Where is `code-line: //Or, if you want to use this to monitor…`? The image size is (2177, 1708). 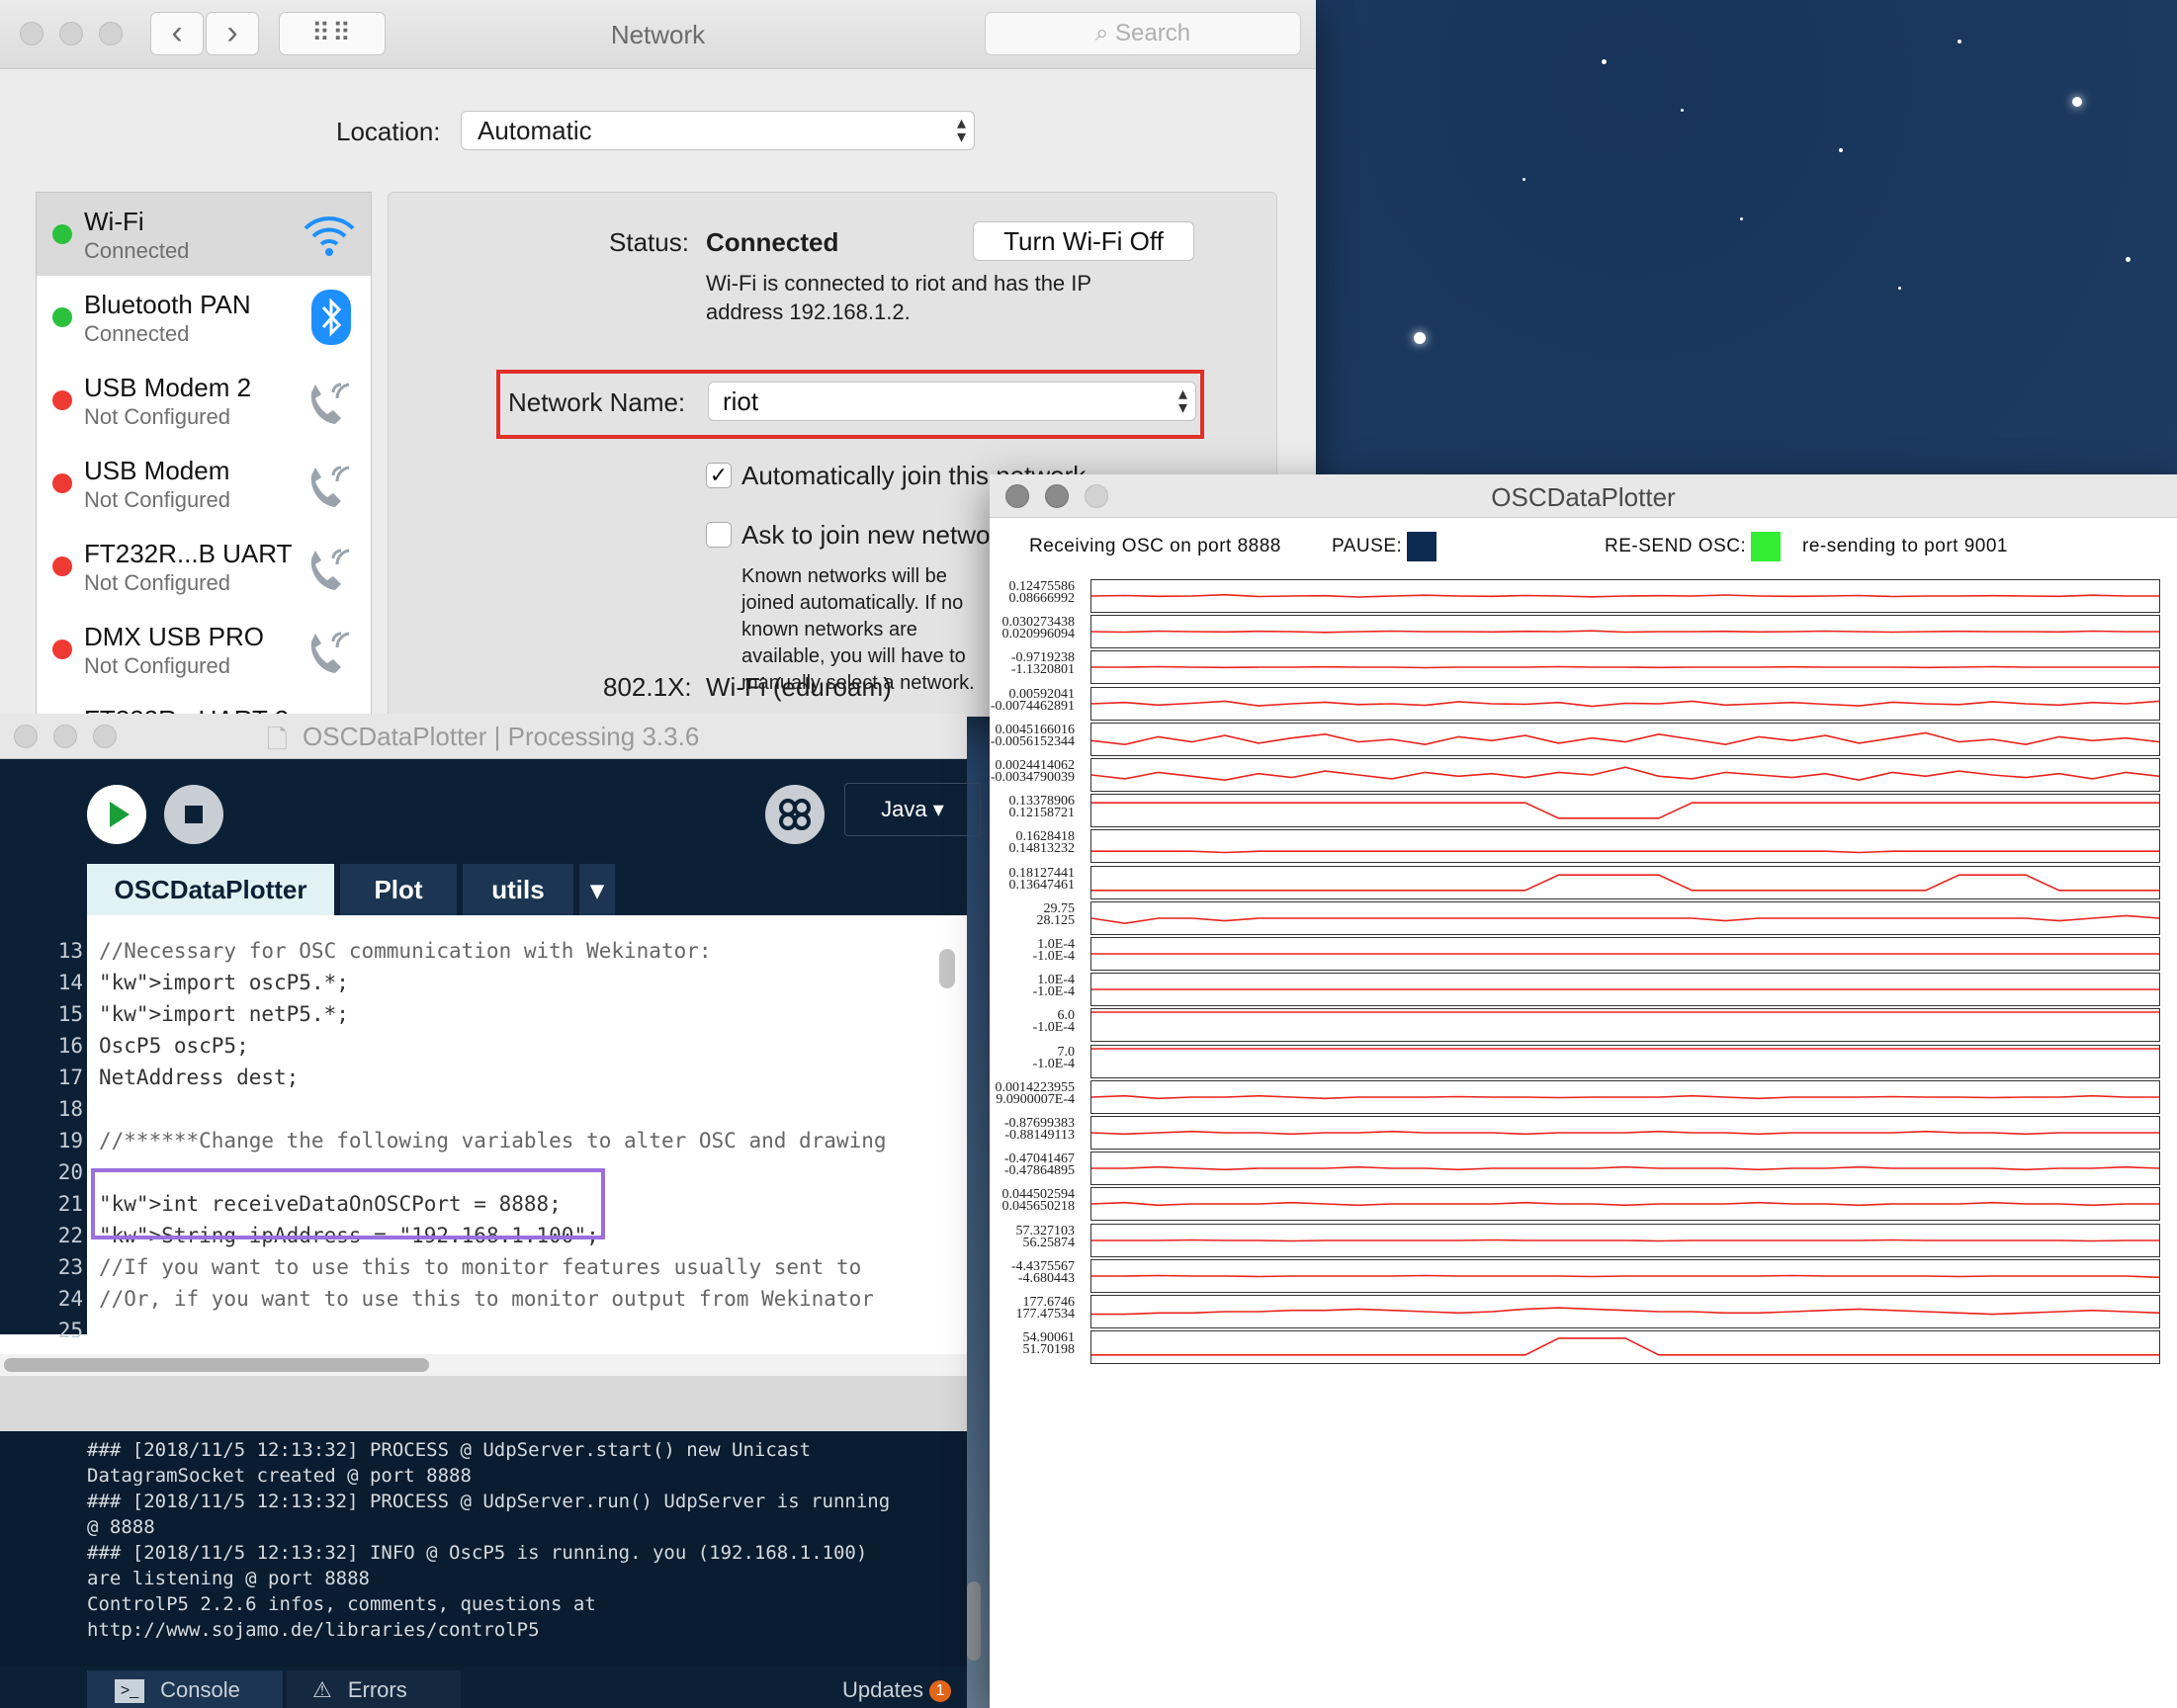 code-line: //Or, if you want to use this to monitor… is located at coordinates (518, 1299).